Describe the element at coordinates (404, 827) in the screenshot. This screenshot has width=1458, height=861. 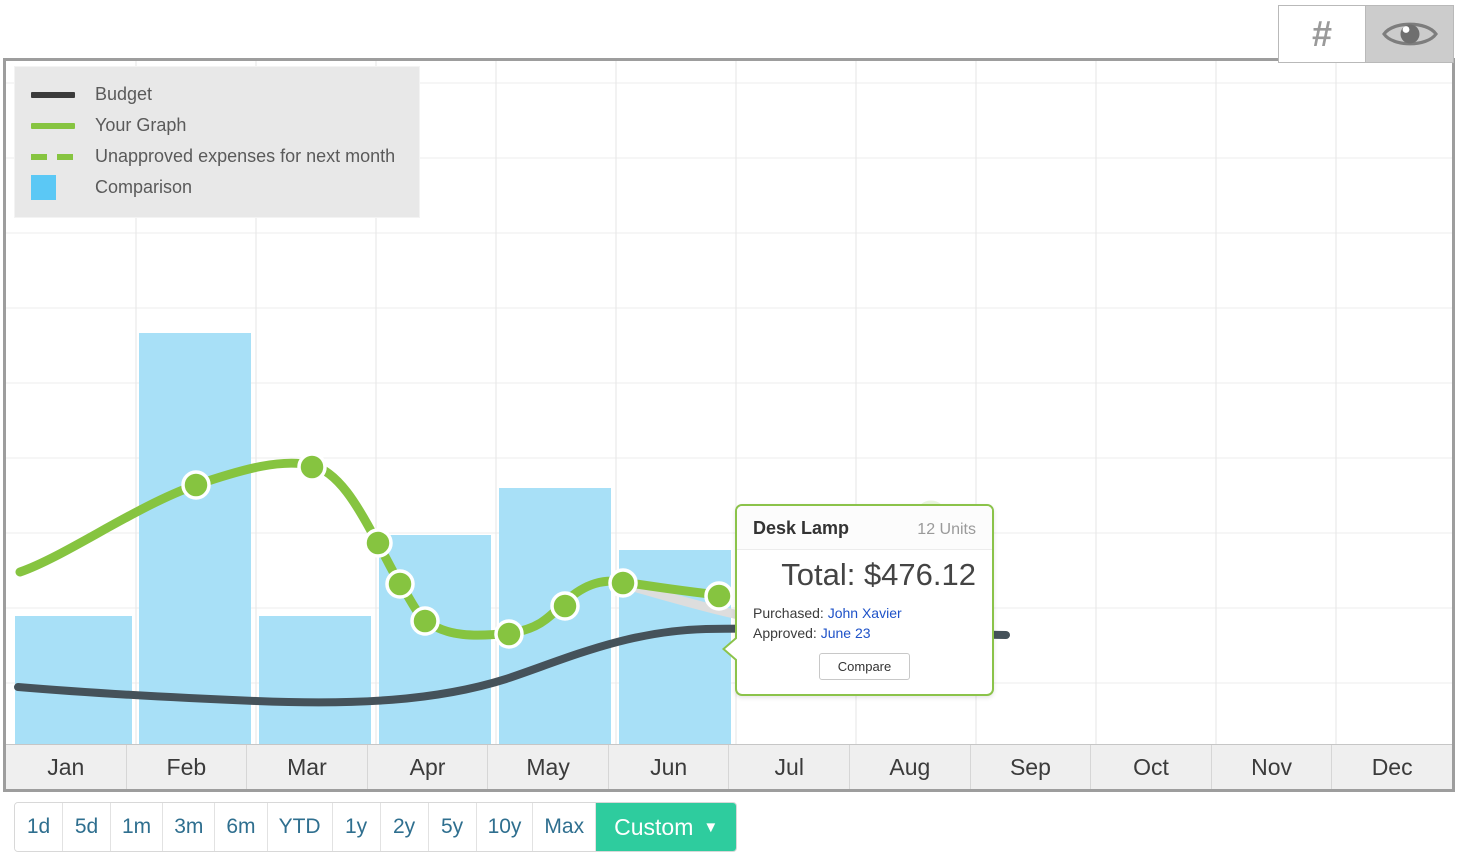
I see `range-button-2y: 2y` at that location.